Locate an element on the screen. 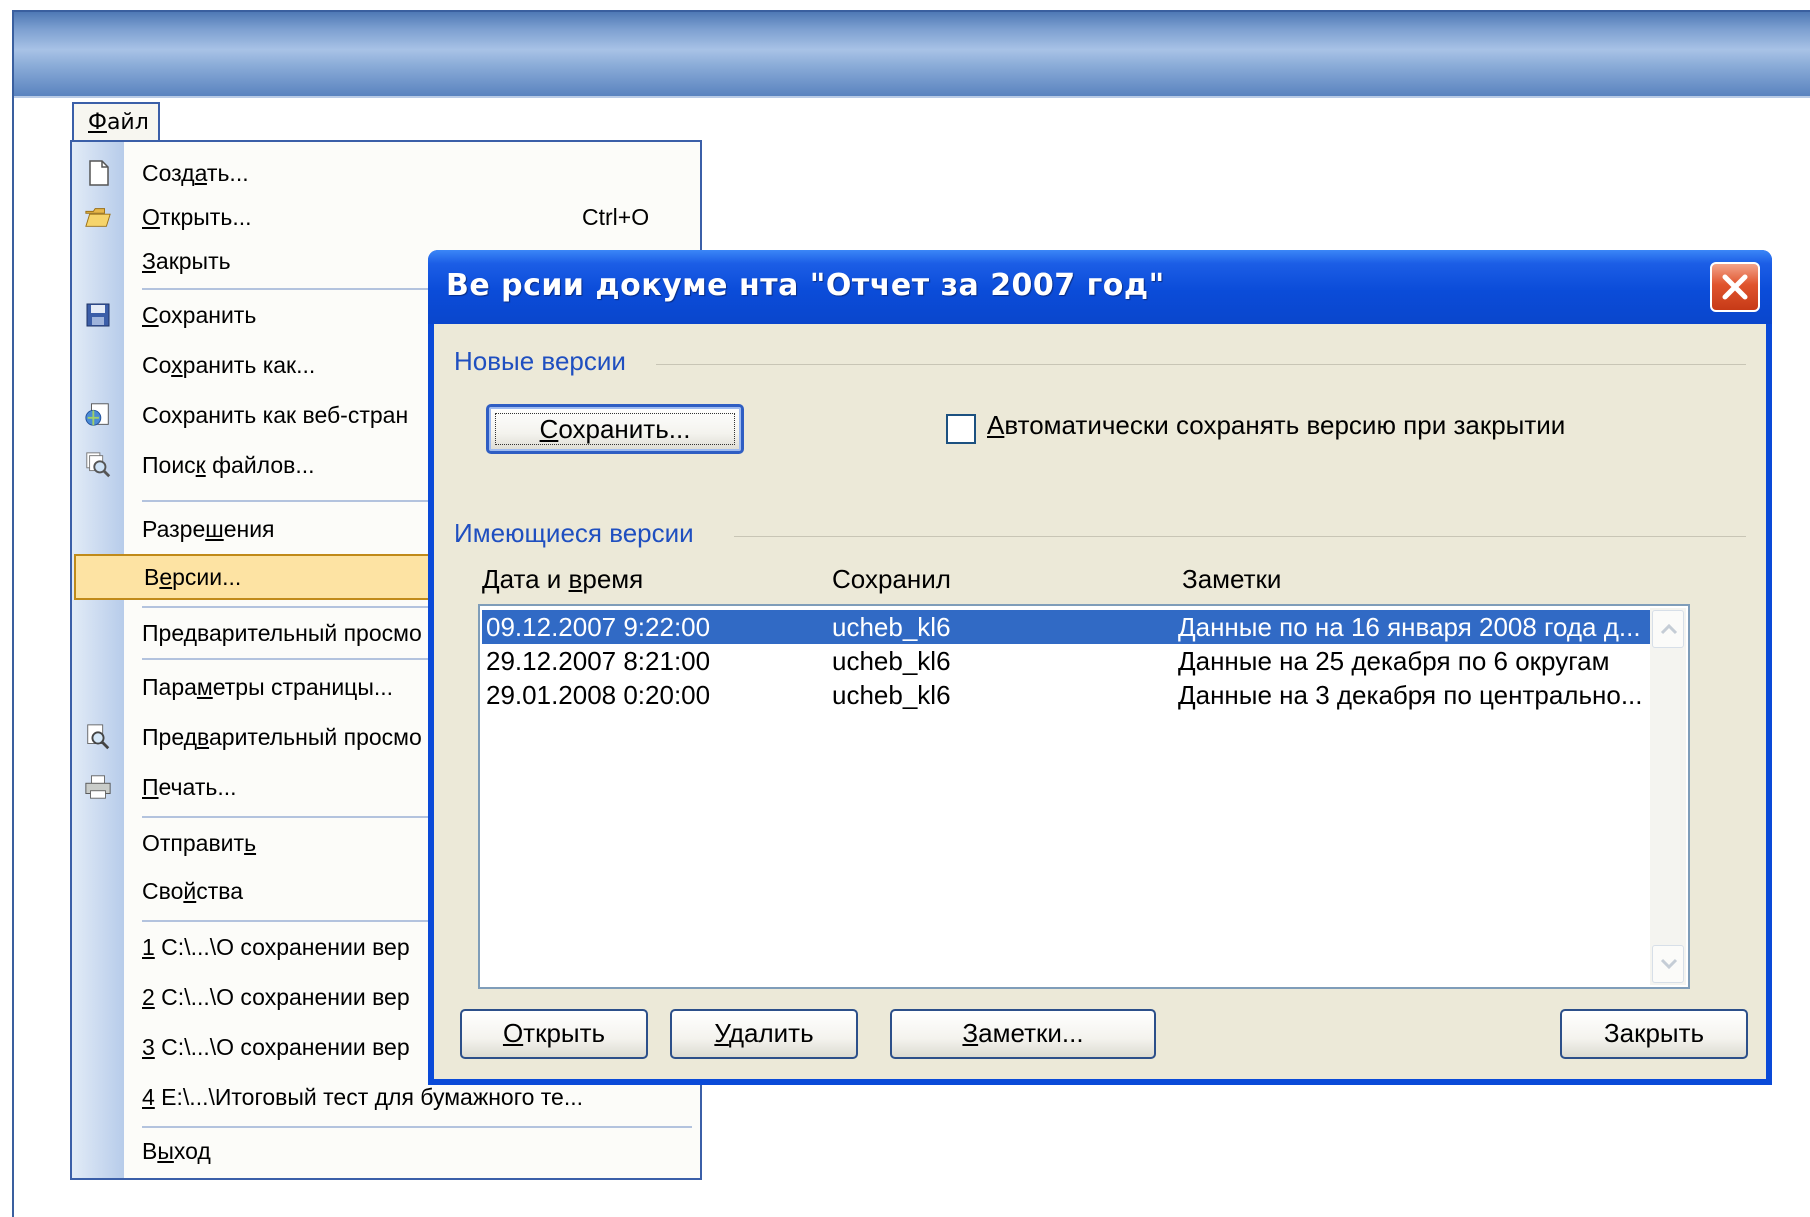 The height and width of the screenshot is (1217, 1810). open-folder-icon is located at coordinates (98, 217).